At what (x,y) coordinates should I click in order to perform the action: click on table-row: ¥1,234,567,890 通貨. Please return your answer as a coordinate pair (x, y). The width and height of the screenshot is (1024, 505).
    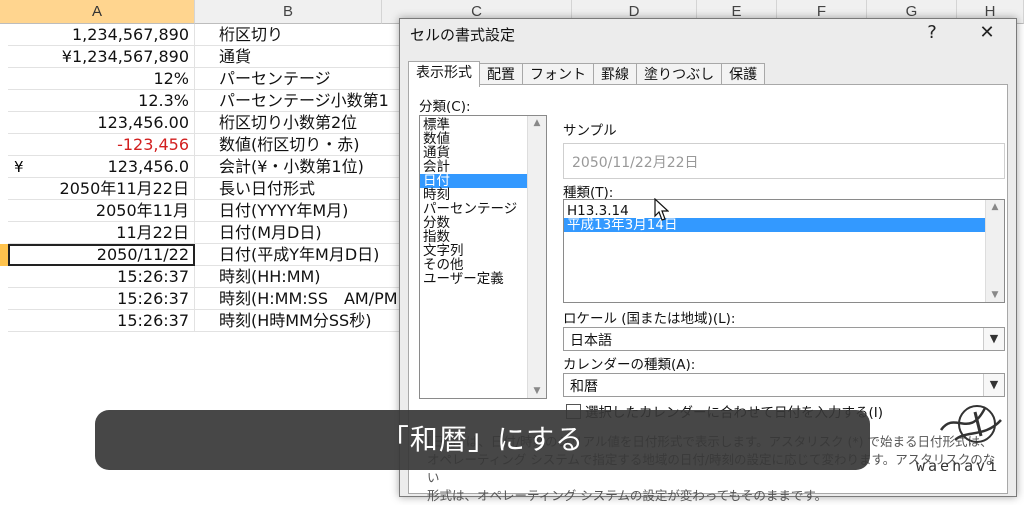
    Looking at the image, I should click on (202, 57).